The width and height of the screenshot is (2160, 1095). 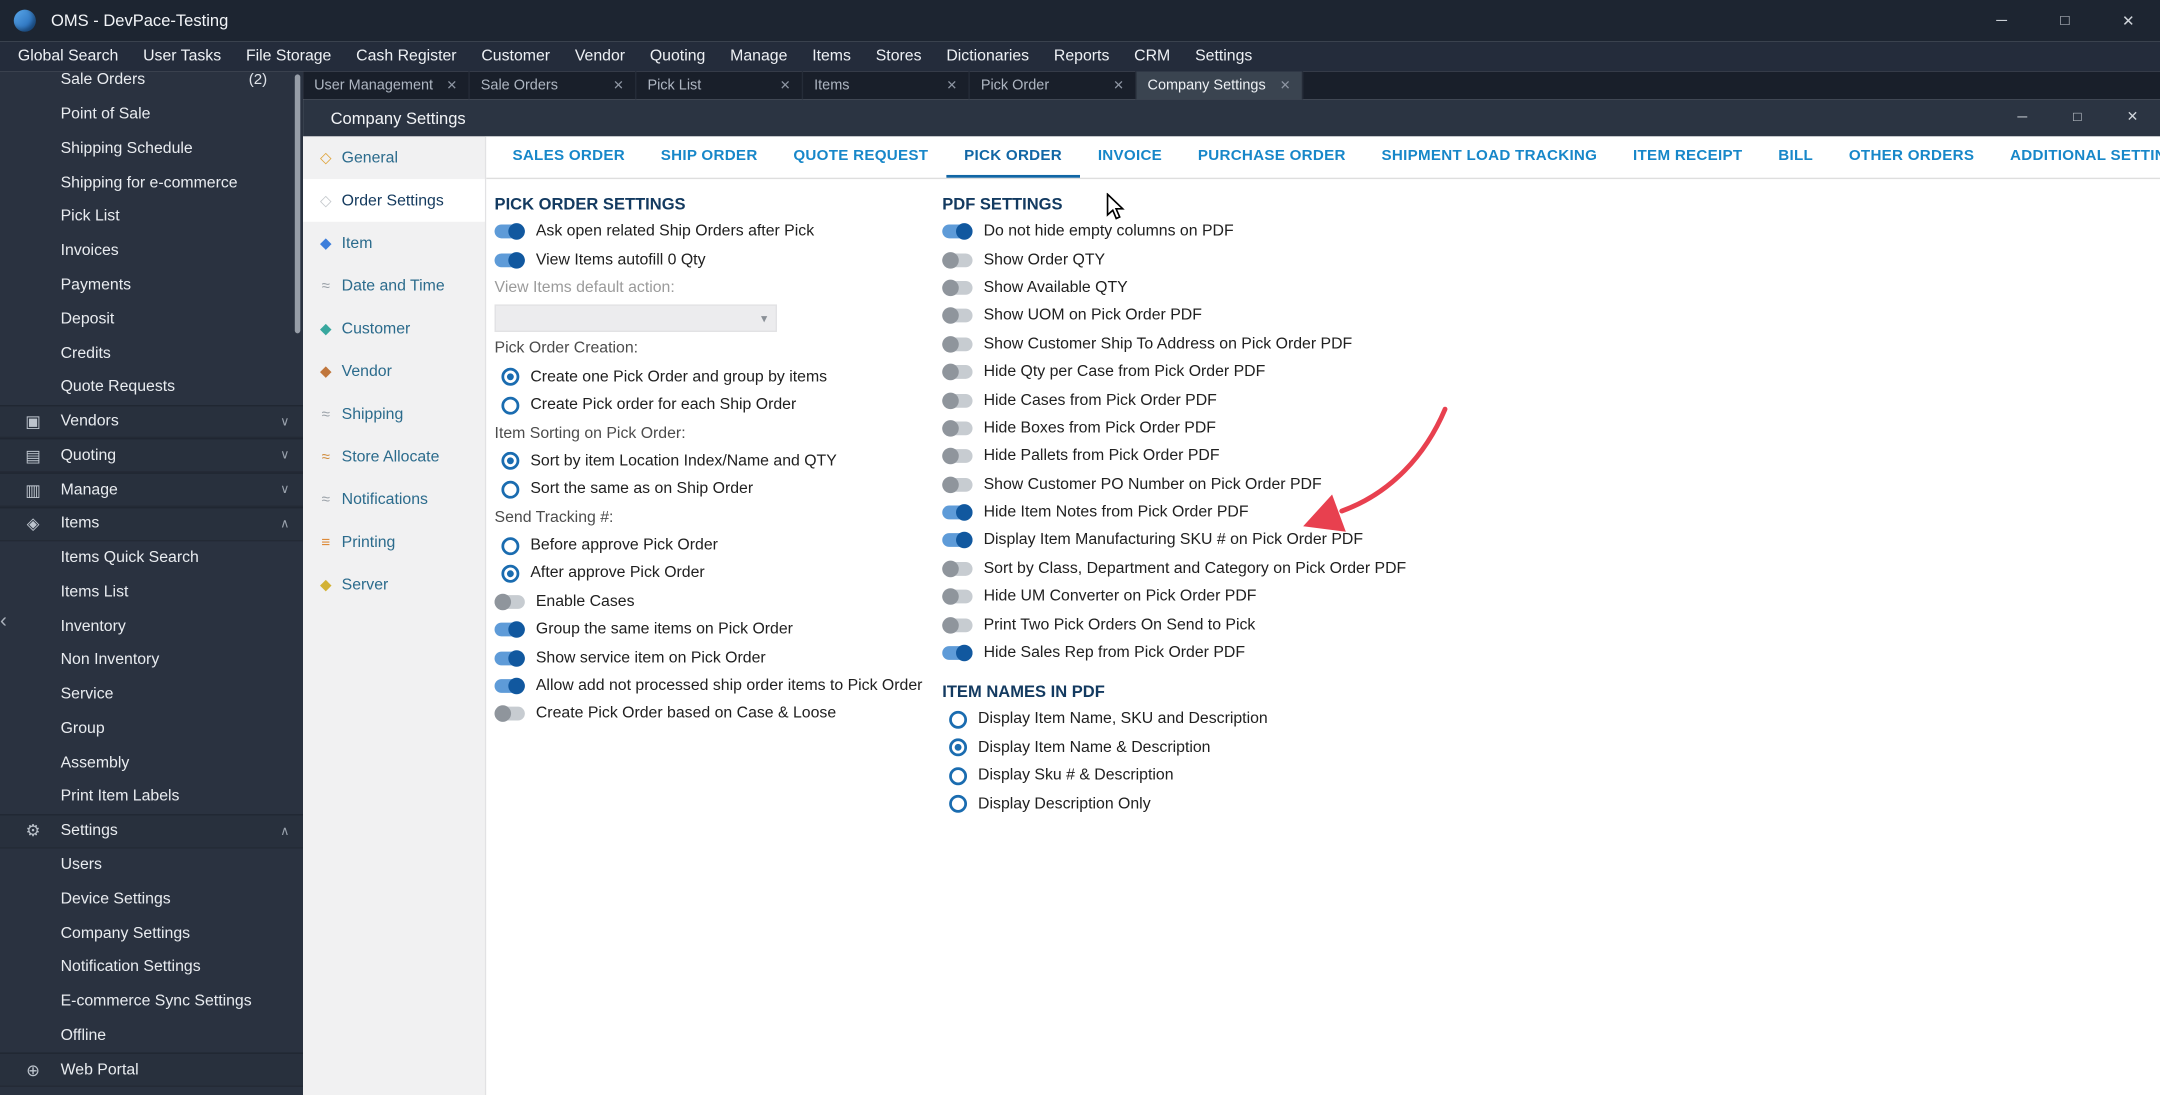 What do you see at coordinates (860, 156) in the screenshot?
I see `order-type-tab: QUOTE REQUEST` at bounding box center [860, 156].